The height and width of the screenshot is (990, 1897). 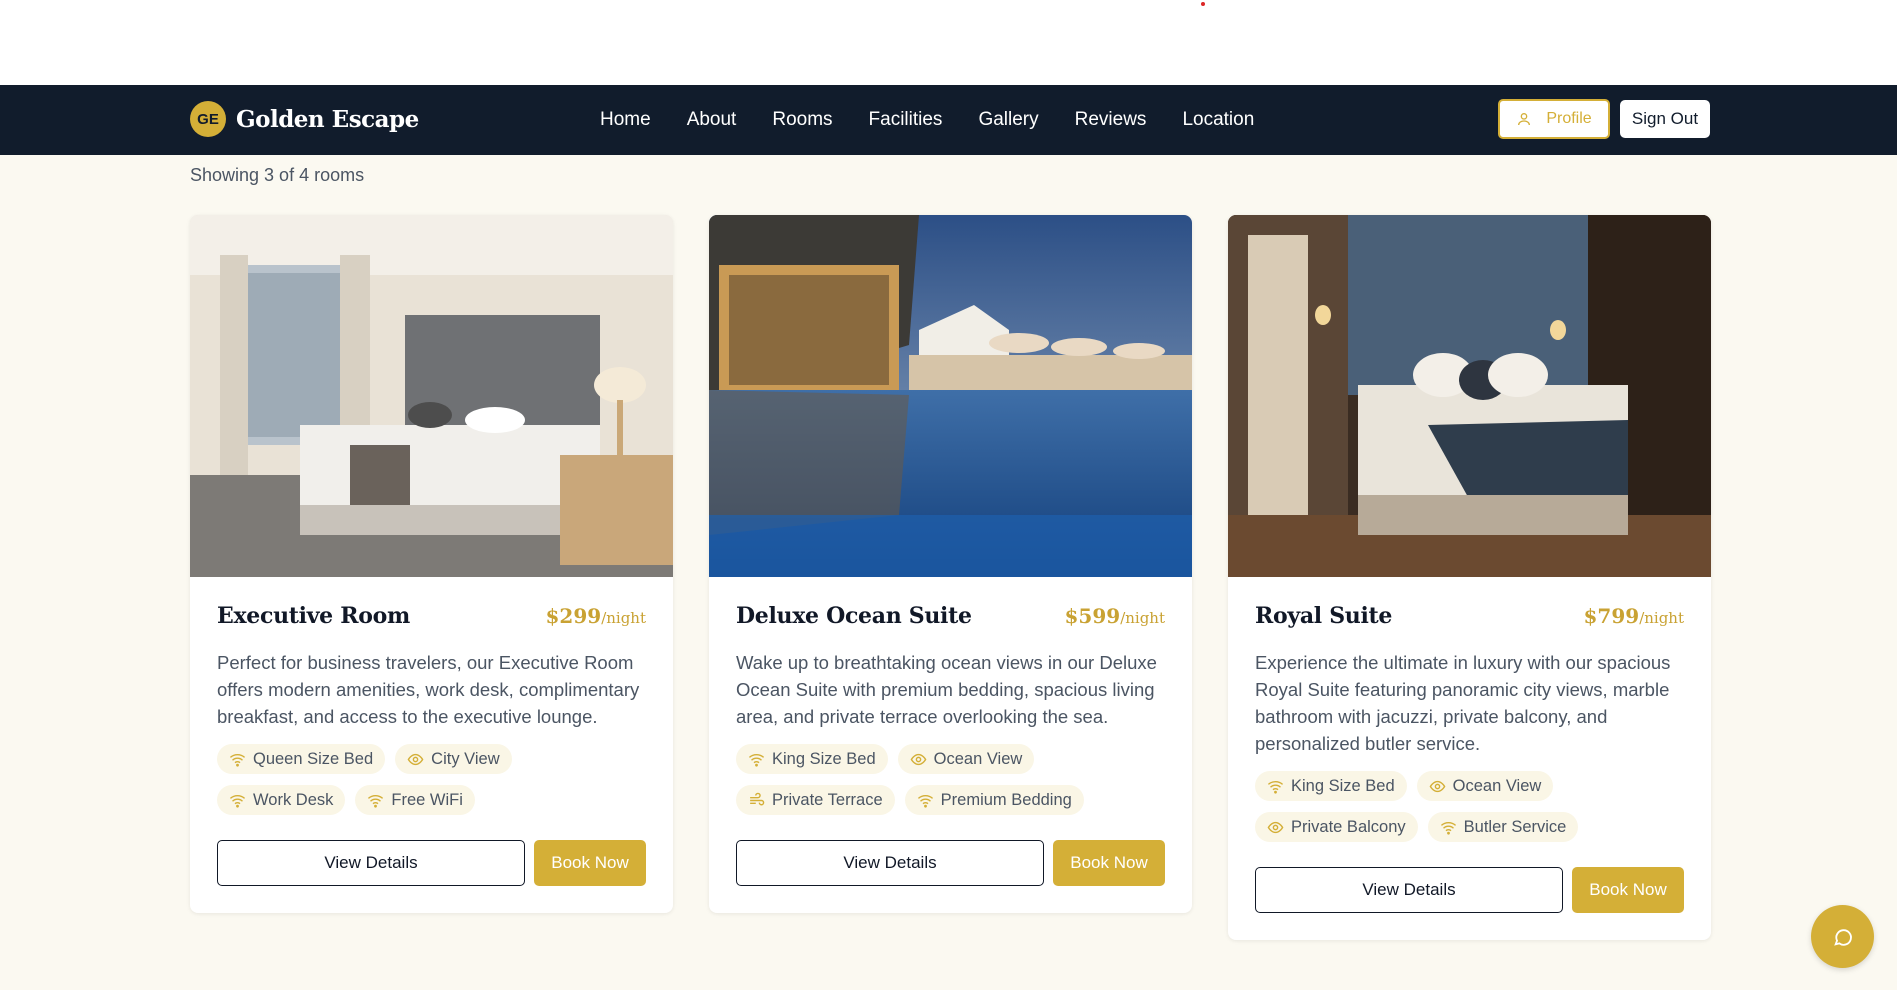 What do you see at coordinates (281, 800) in the screenshot?
I see `amenity-tag: Work Desk` at bounding box center [281, 800].